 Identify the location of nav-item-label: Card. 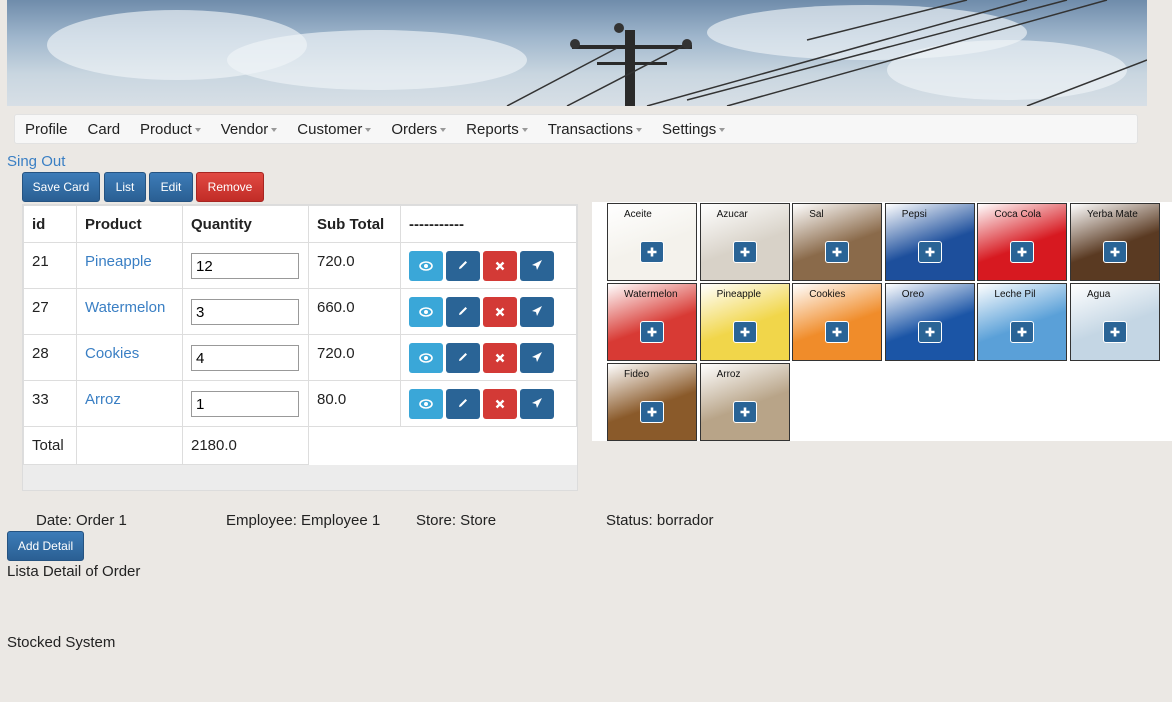
(104, 129).